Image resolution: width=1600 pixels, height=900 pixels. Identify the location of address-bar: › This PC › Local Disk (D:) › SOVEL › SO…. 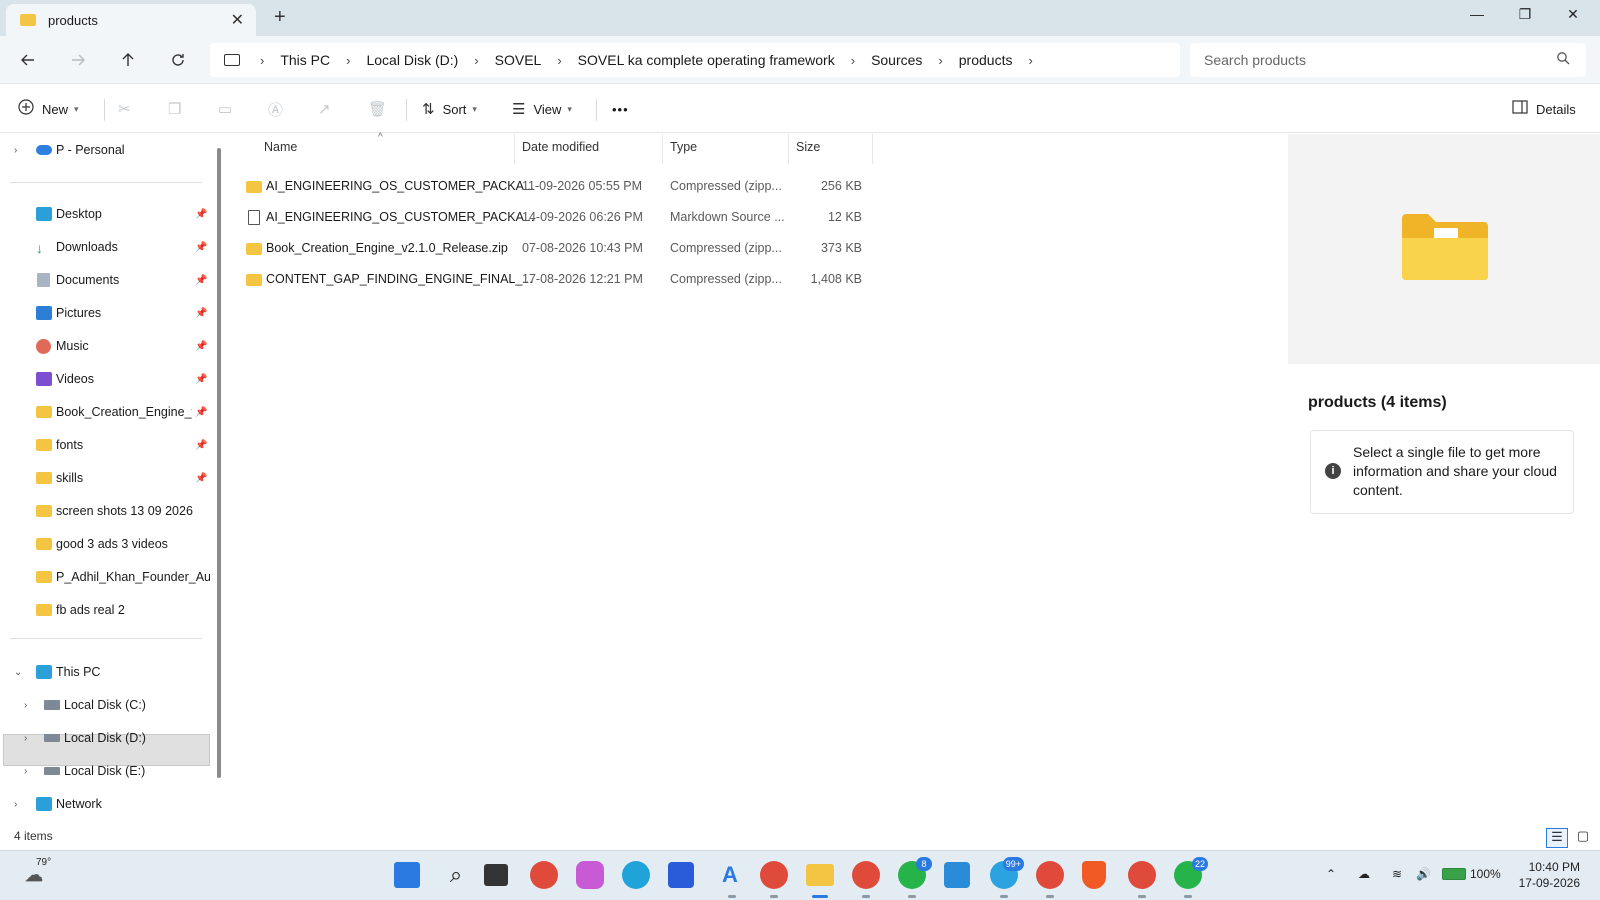
(695, 60).